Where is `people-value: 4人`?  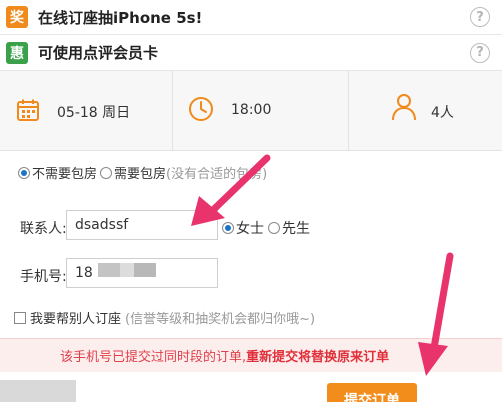 people-value: 4人 is located at coordinates (442, 113).